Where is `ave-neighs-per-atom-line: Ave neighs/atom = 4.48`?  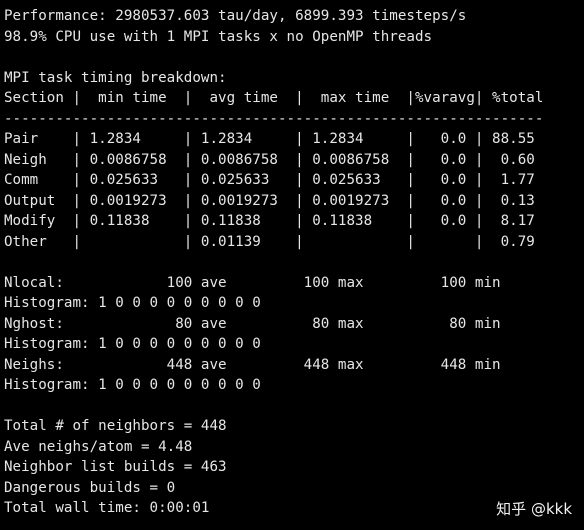
ave-neighs-per-atom-line: Ave neighs/atom = 4.48 is located at coordinates (98, 446).